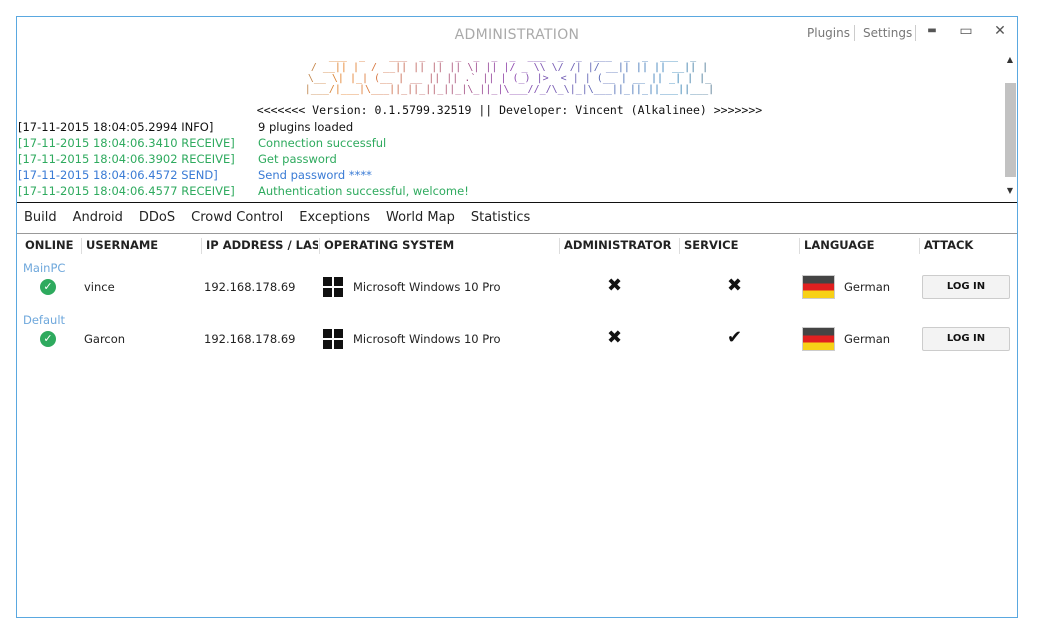  Describe the element at coordinates (98, 217) in the screenshot. I see `tab-android: Android` at that location.